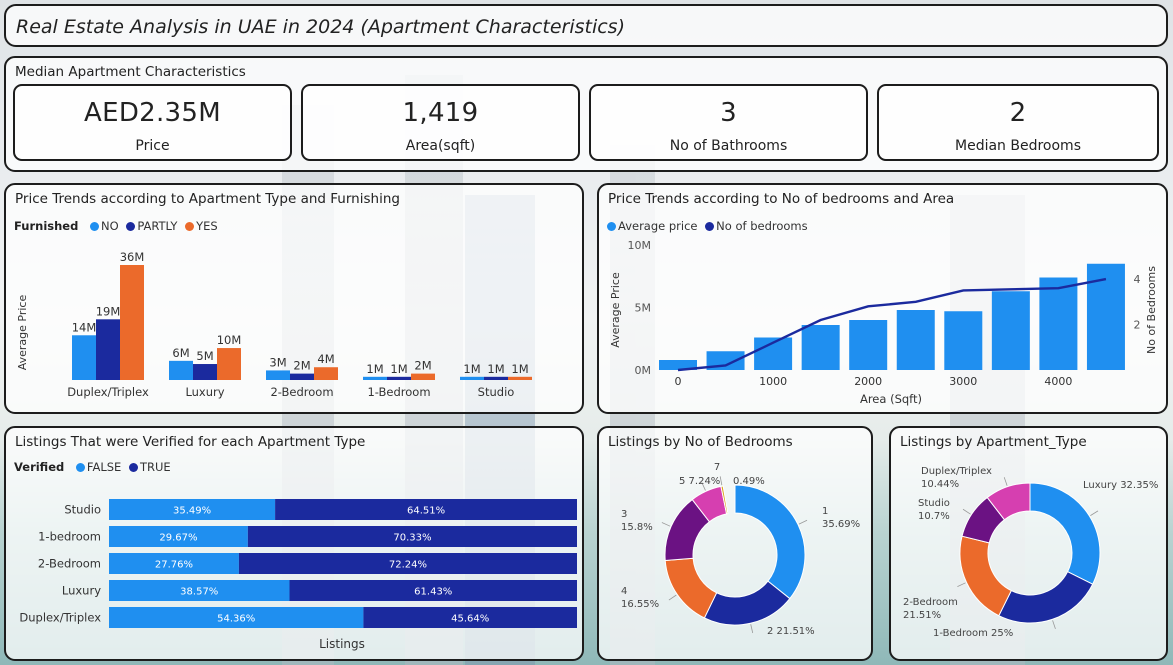 This screenshot has width=1173, height=665. What do you see at coordinates (82, 510) in the screenshot?
I see `category-label: Studio` at bounding box center [82, 510].